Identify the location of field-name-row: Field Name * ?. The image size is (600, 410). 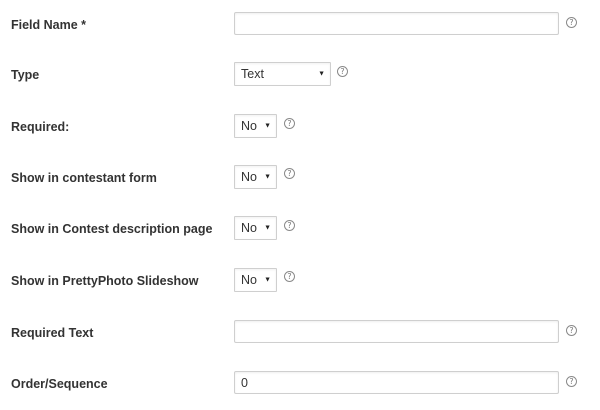
(300, 25).